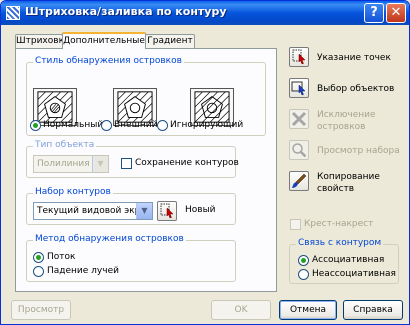  Describe the element at coordinates (341, 127) in the screenshot. I see `remove-islands-label-2: островков` at that location.